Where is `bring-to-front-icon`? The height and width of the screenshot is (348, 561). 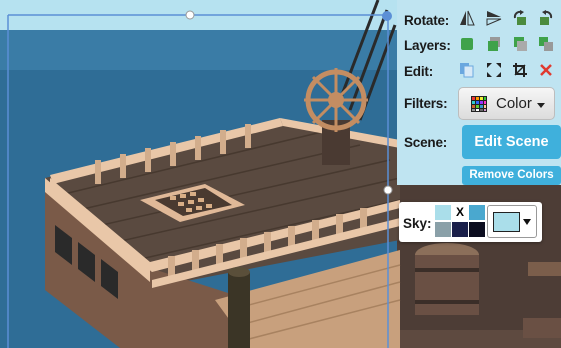
bring-to-front-icon is located at coordinates (467, 44).